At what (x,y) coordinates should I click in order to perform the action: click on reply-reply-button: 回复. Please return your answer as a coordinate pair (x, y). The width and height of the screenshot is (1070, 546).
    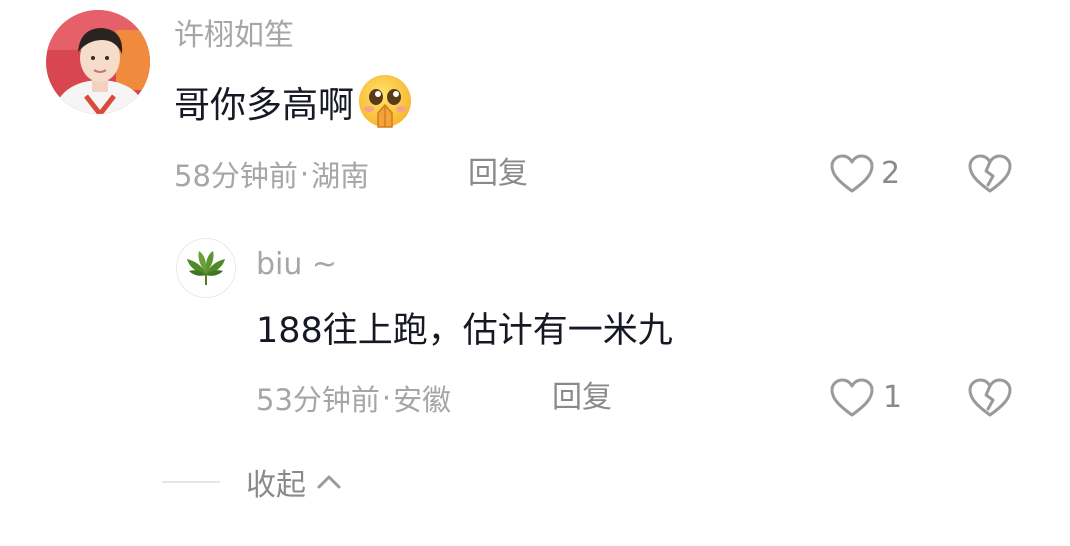
    Looking at the image, I should click on (582, 398).